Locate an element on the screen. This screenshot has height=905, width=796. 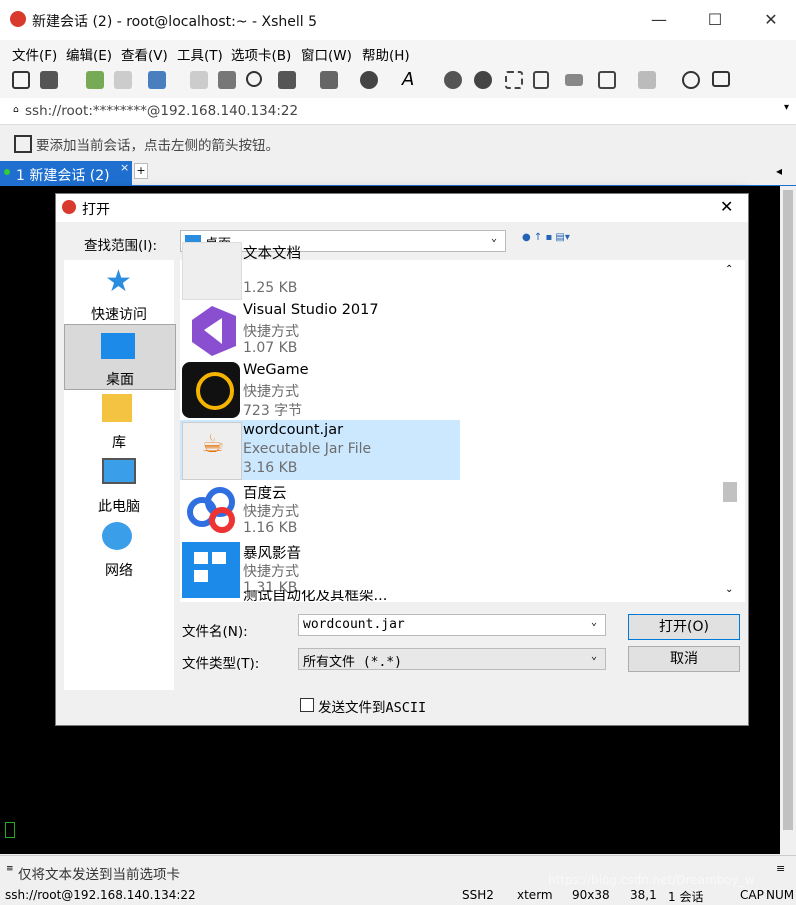
text-document-icon is located at coordinates (212, 271).